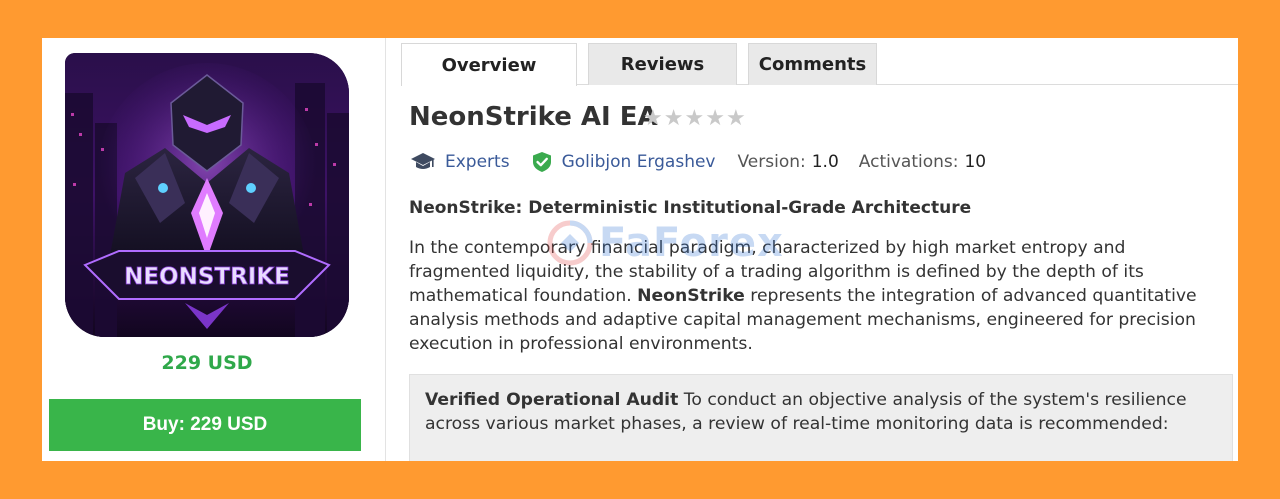 This screenshot has width=1280, height=499. Describe the element at coordinates (207, 277) in the screenshot. I see `product-logo-text: NEONSTRIKE` at that location.